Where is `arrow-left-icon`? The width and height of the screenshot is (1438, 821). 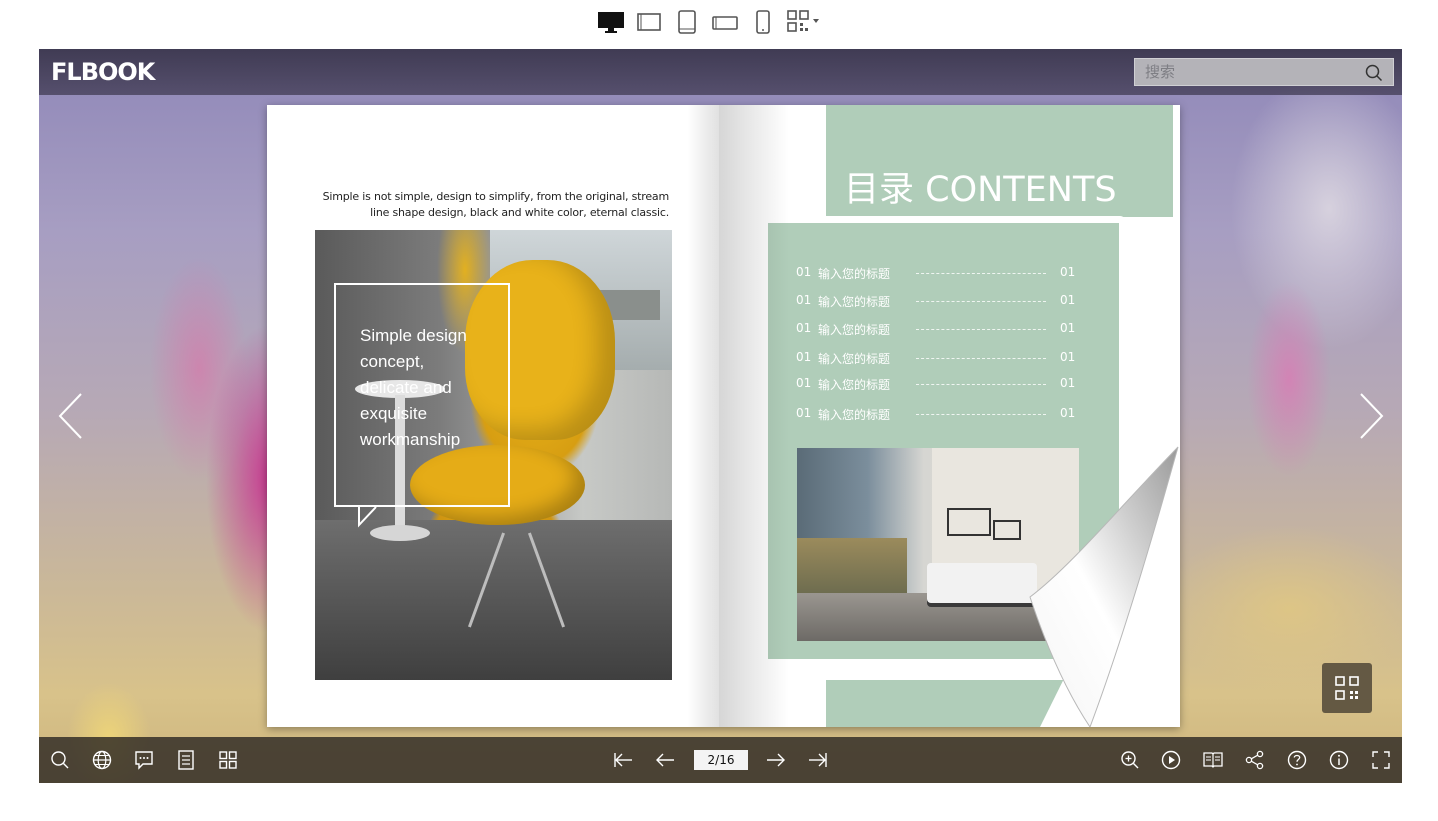
arrow-left-icon is located at coordinates (665, 760).